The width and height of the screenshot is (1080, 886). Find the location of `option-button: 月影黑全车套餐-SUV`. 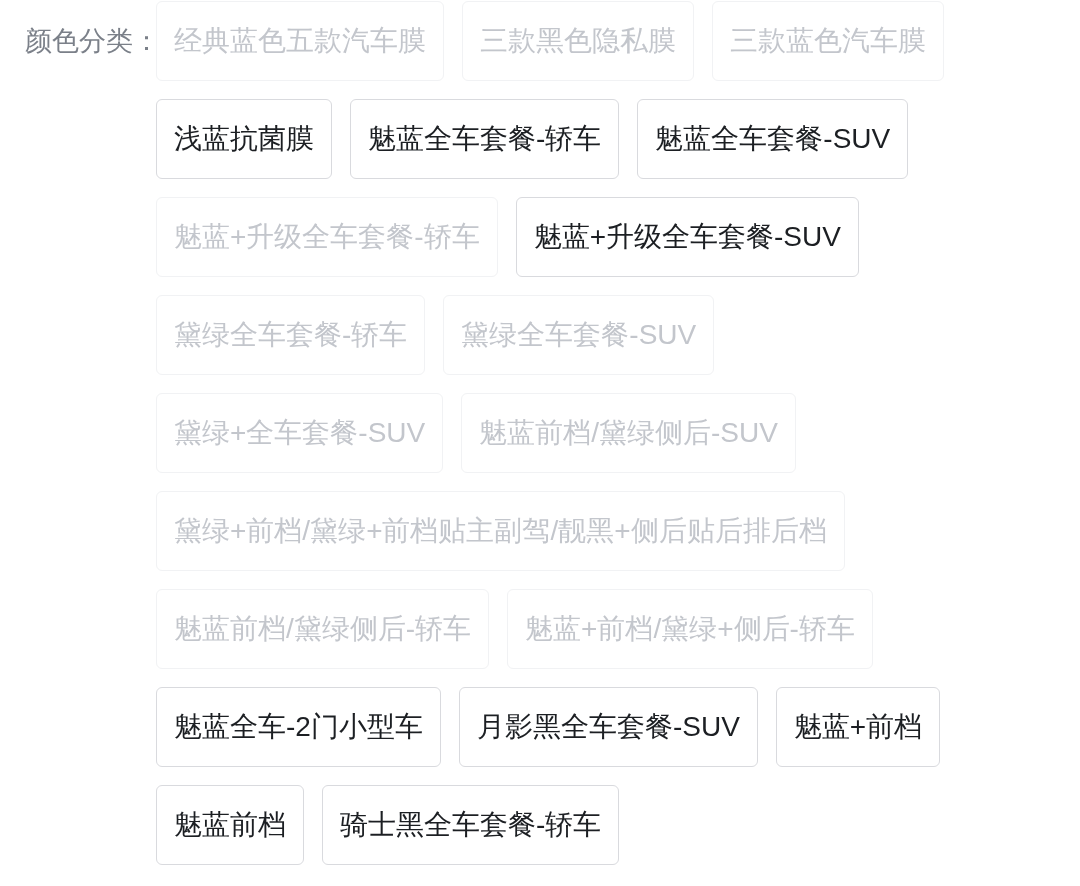

option-button: 月影黑全车套餐-SUV is located at coordinates (608, 727).